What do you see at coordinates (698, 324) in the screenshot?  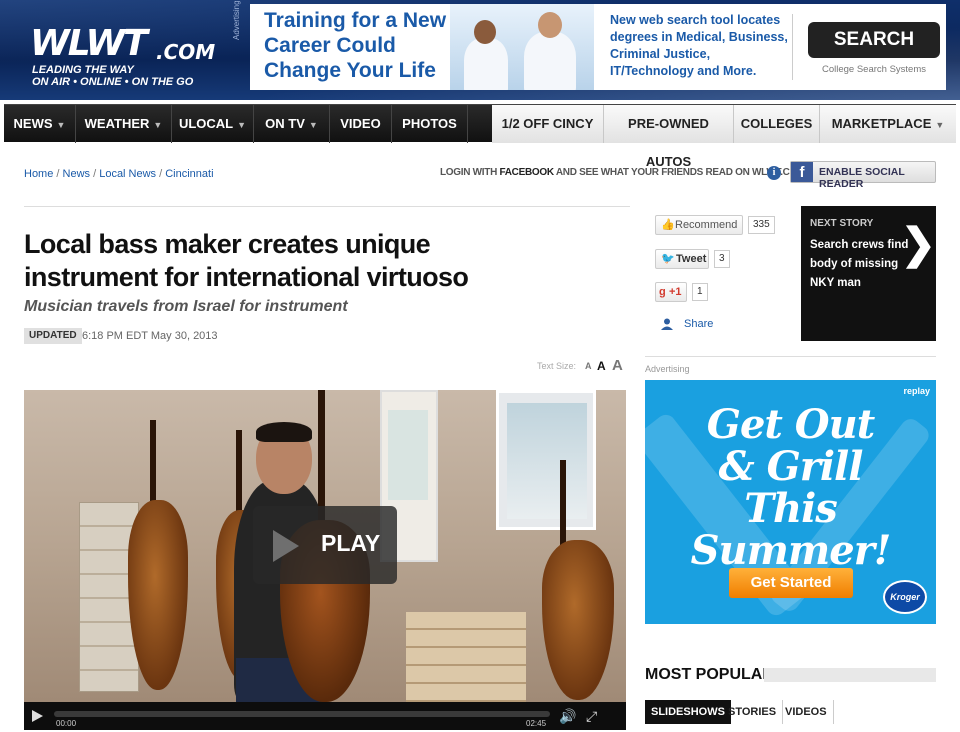 I see `share-link: Share` at bounding box center [698, 324].